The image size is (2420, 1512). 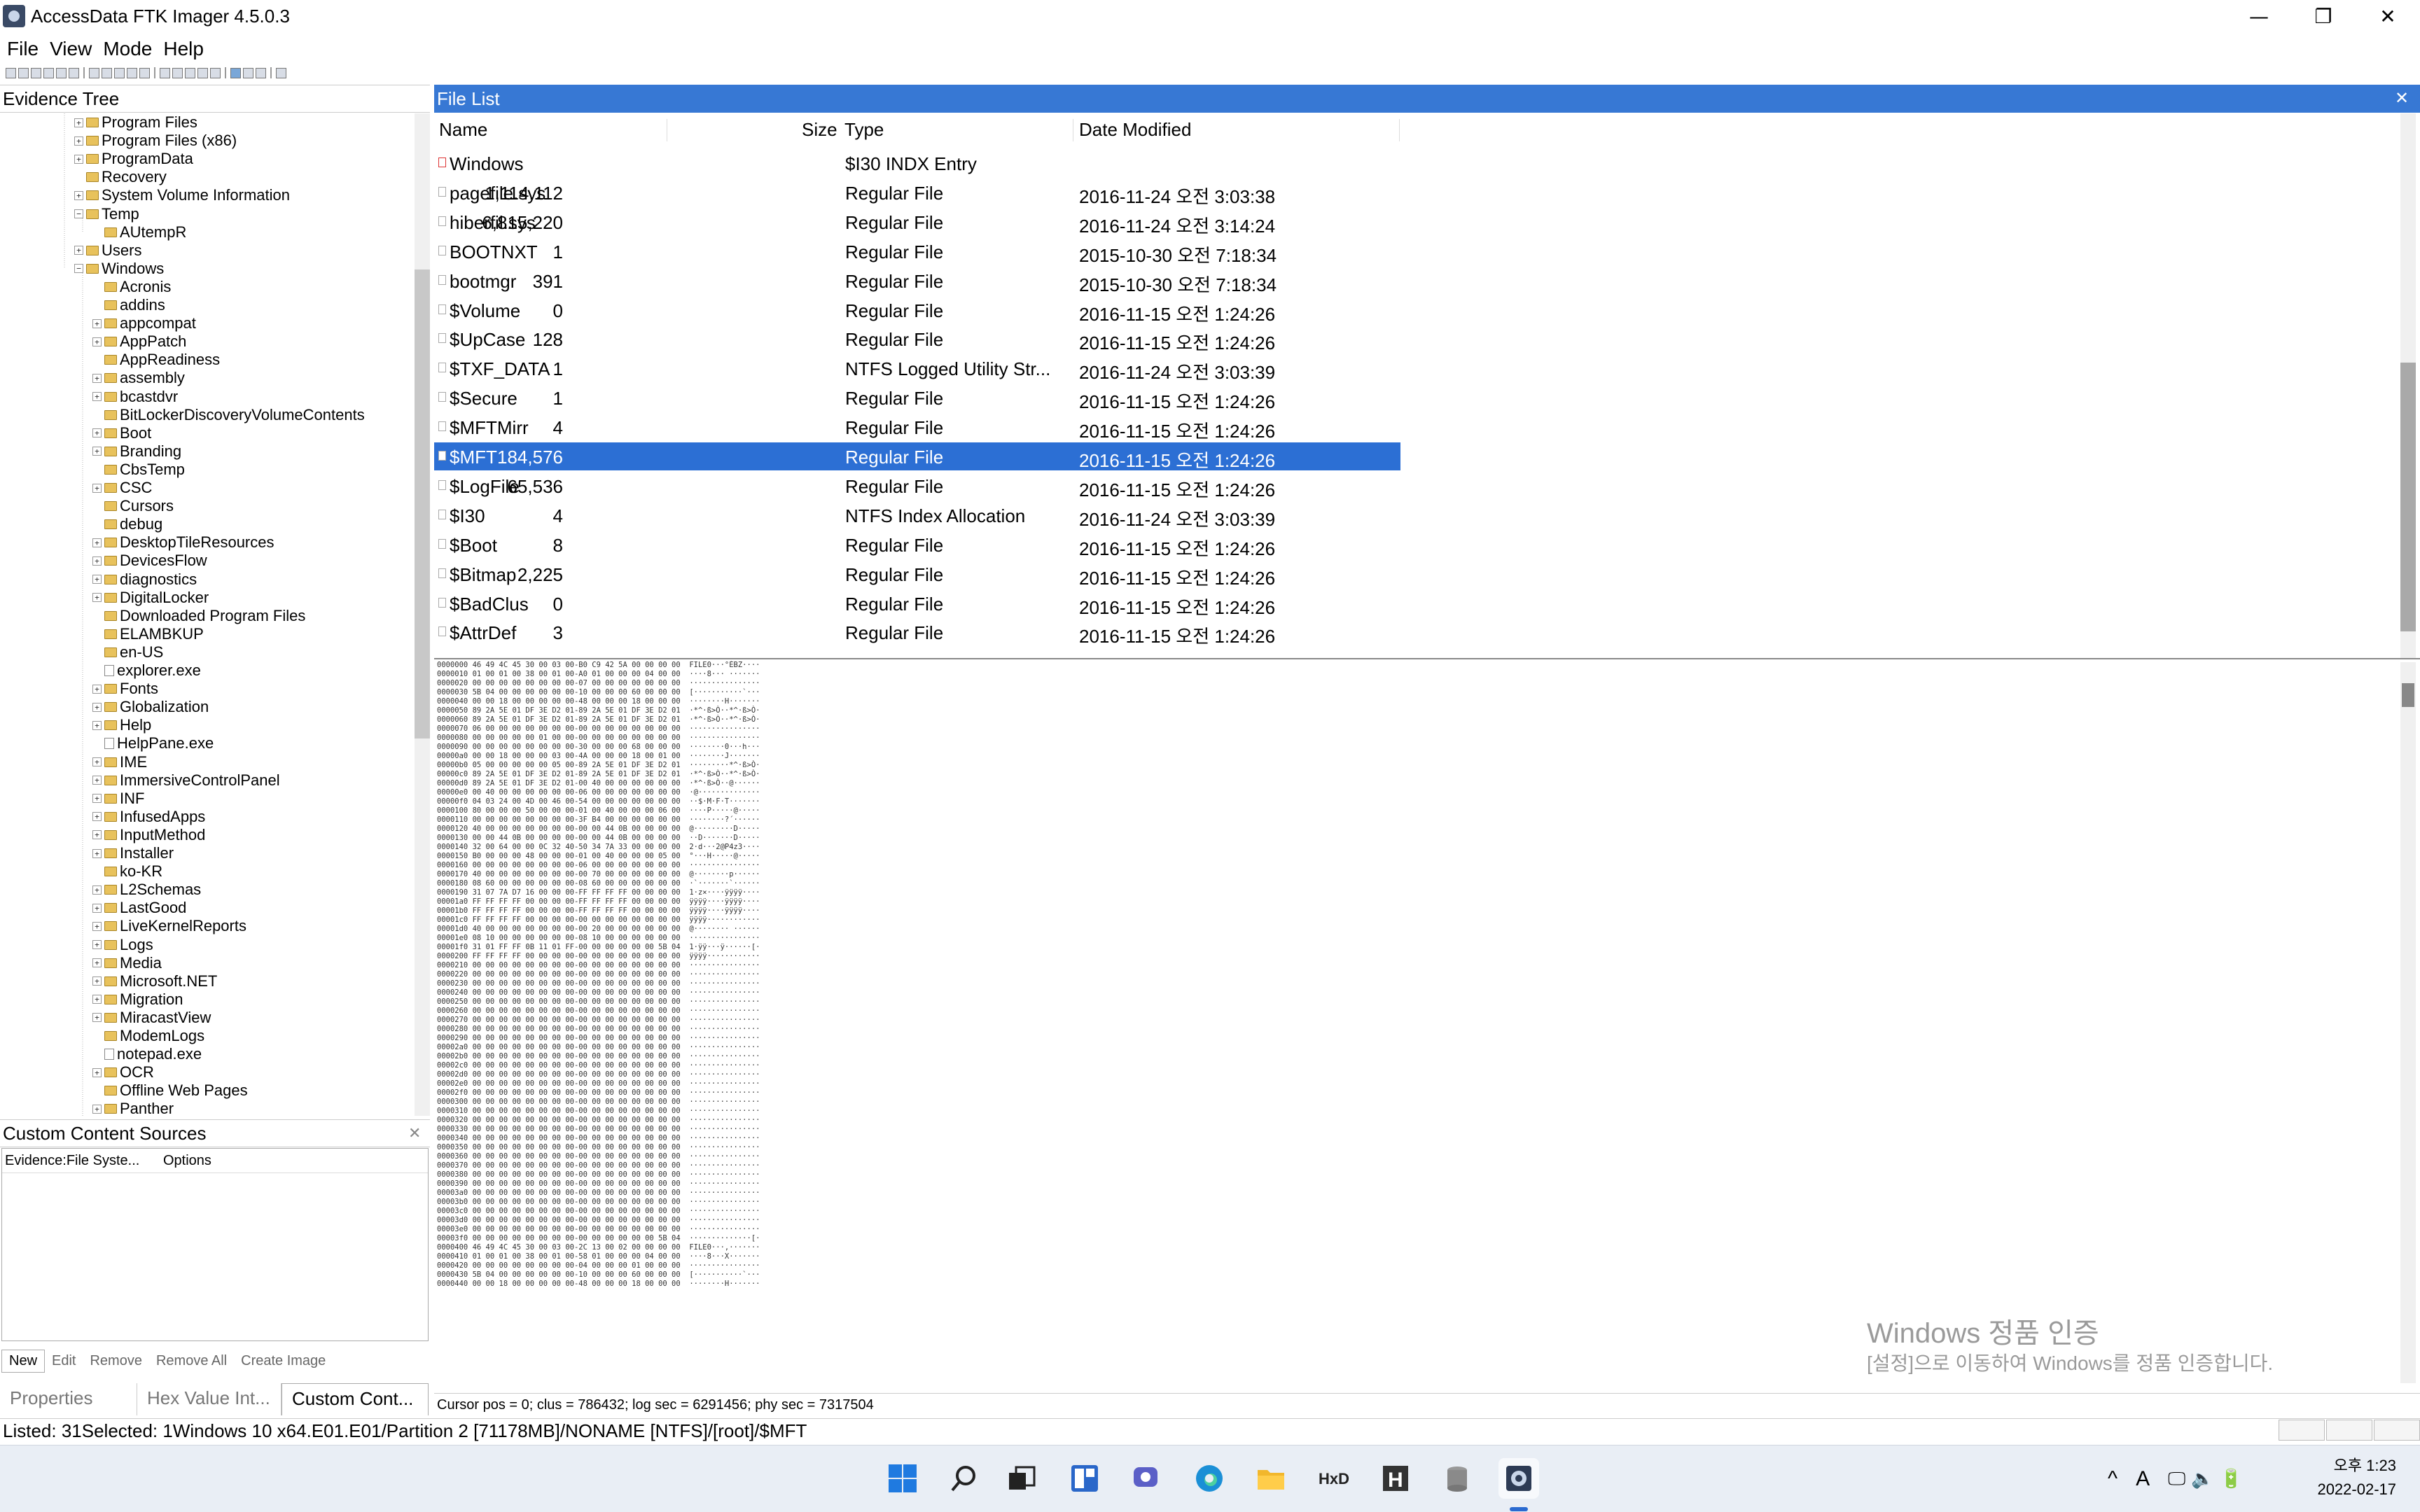 What do you see at coordinates (964, 1478) in the screenshot?
I see `search-icon` at bounding box center [964, 1478].